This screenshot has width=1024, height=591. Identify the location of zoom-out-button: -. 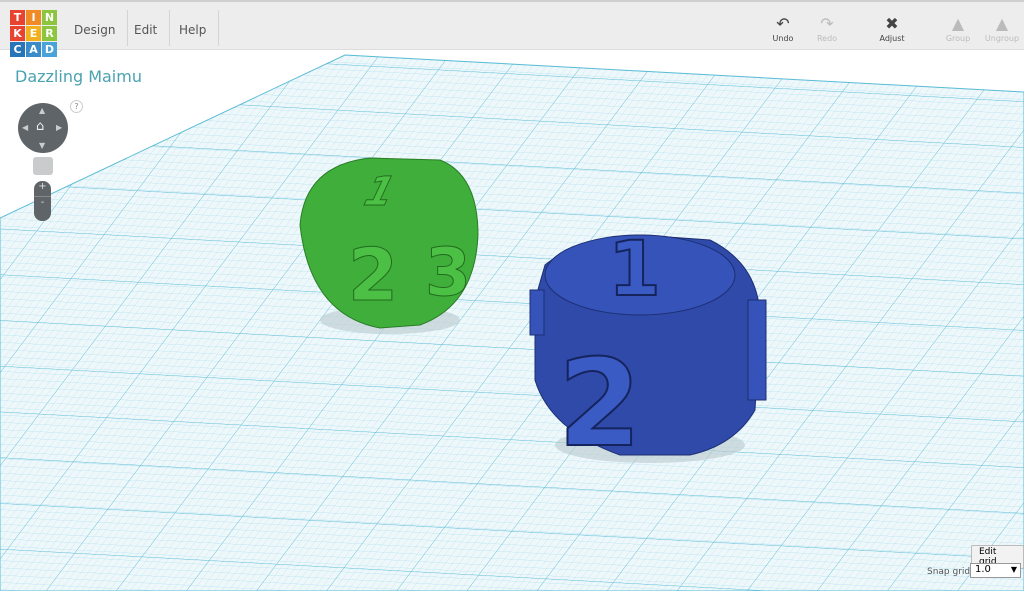
(42, 202).